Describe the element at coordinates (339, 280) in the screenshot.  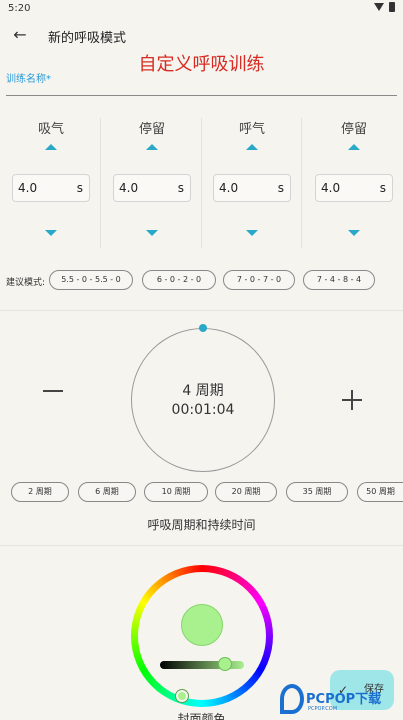
I see `suggested-mode-button: 7 - 4 - 8 - 4` at that location.